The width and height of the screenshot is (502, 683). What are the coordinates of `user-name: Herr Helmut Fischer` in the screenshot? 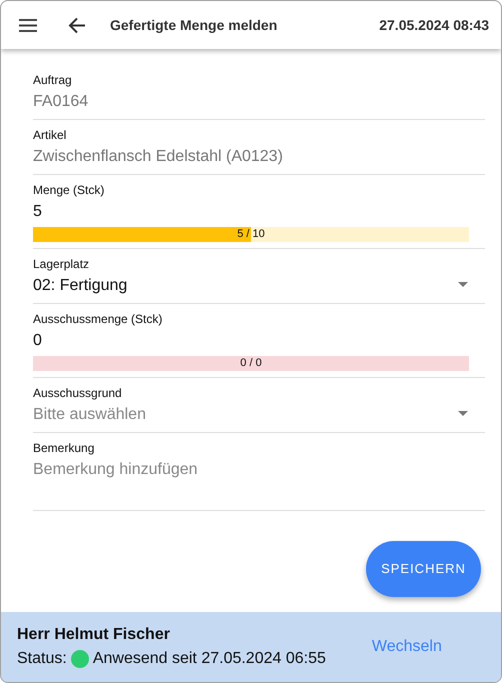 It's located at (94, 635).